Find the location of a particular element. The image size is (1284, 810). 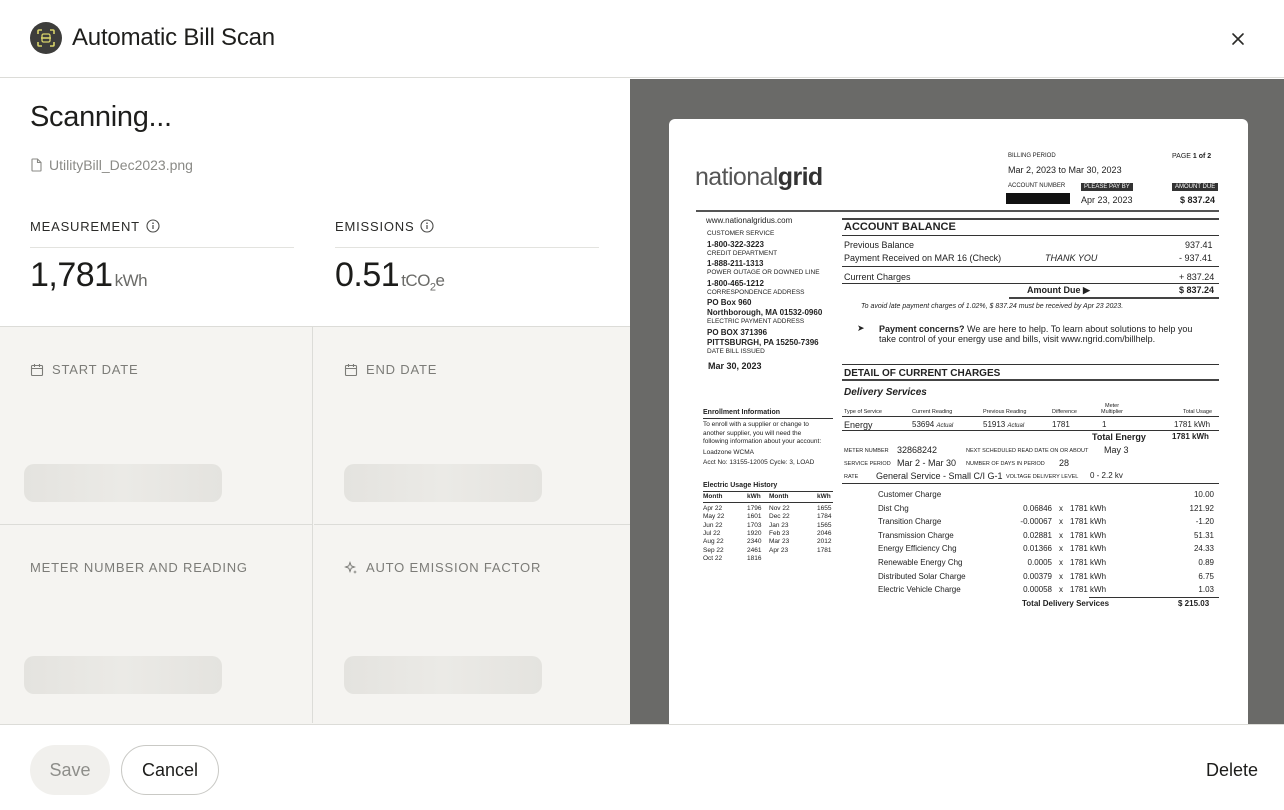

utility-logo: nationalgrid is located at coordinates (759, 177).